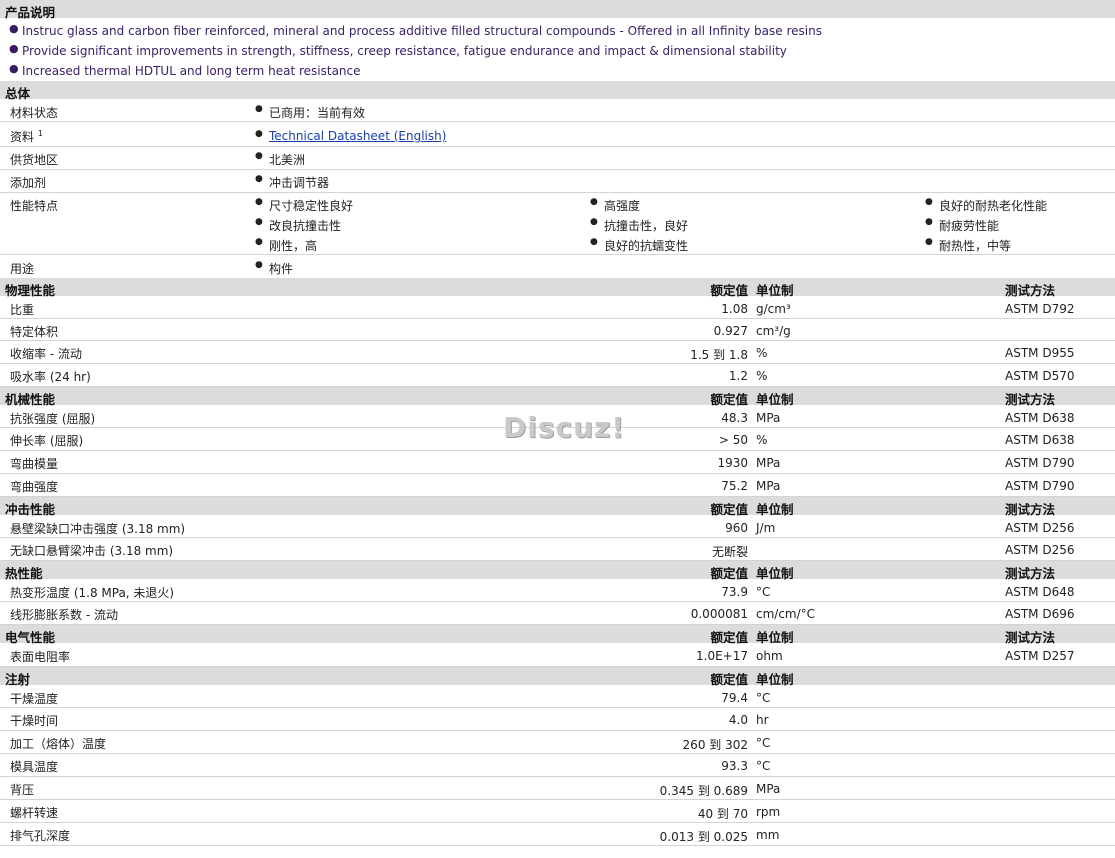 Image resolution: width=1115 pixels, height=858 pixels. What do you see at coordinates (293, 246) in the screenshot?
I see `feature-text: 刚性，高` at bounding box center [293, 246].